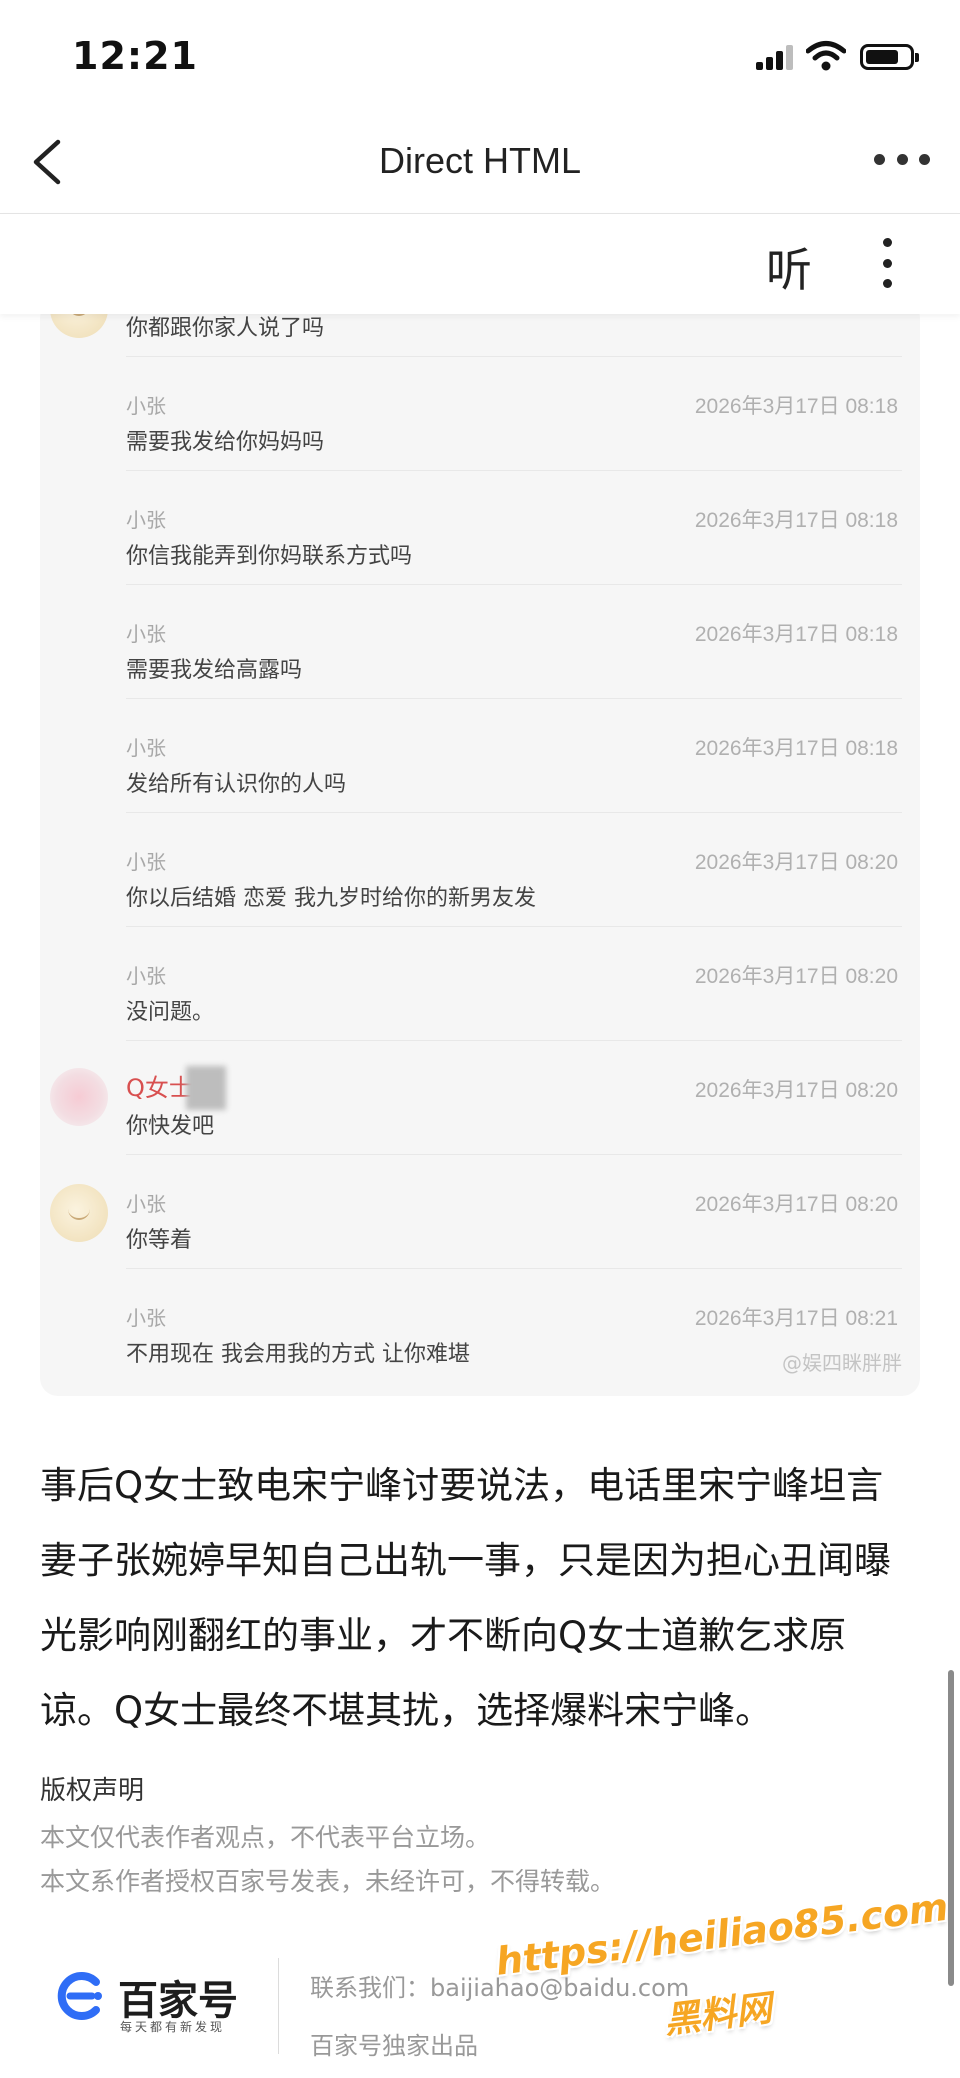  Describe the element at coordinates (480, 264) in the screenshot. I see `article-toolbar: 听` at that location.